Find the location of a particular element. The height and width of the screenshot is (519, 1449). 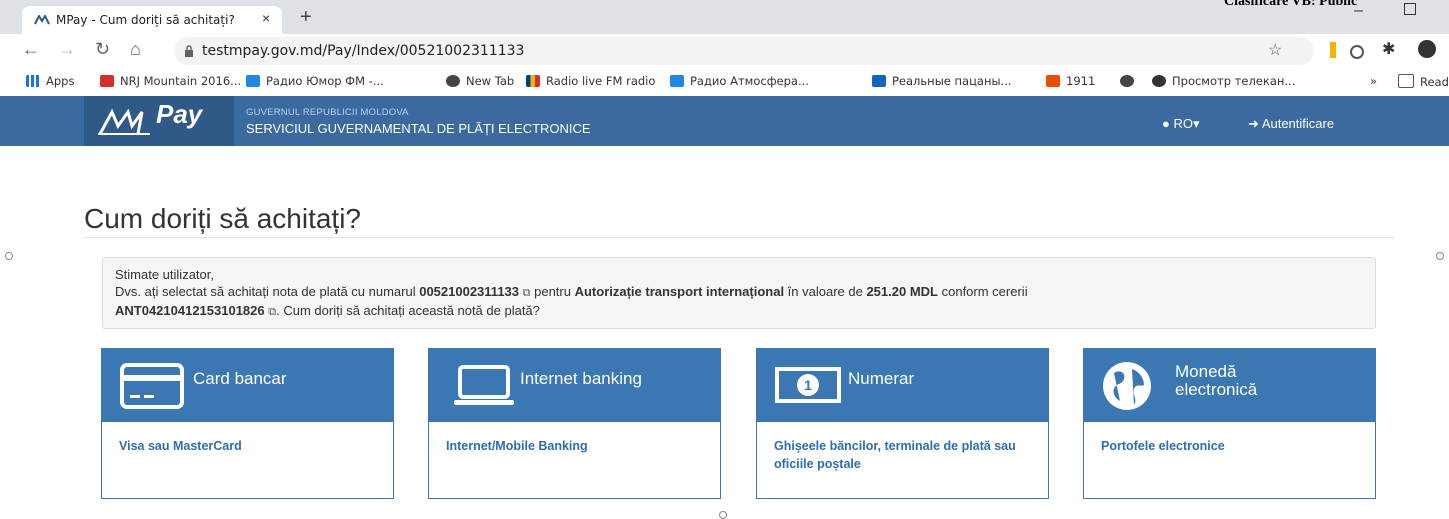

copy-invoice-icon: ⧉ is located at coordinates (527, 293).